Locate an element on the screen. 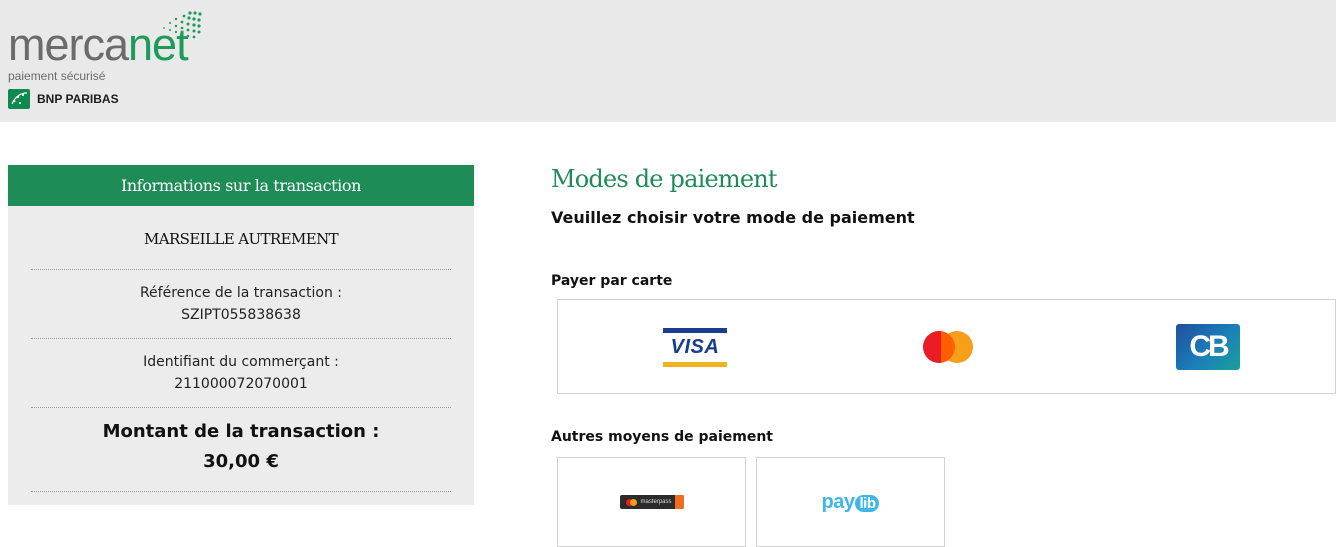  cb-option: CB is located at coordinates (1208, 346).